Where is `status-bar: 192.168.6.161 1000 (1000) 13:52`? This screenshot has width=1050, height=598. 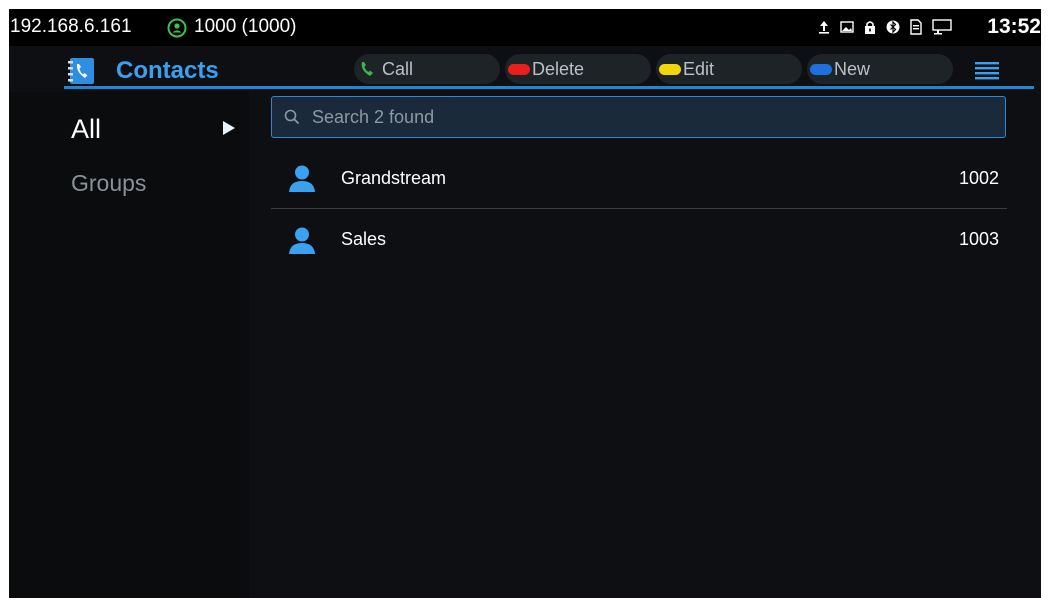
status-bar: 192.168.6.161 1000 (1000) 13:52 is located at coordinates (525, 27).